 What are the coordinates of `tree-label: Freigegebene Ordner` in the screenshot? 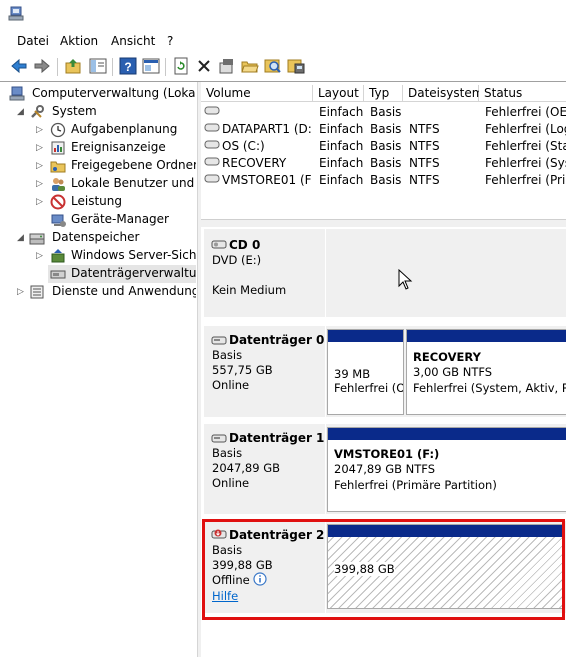 It's located at (133, 165).